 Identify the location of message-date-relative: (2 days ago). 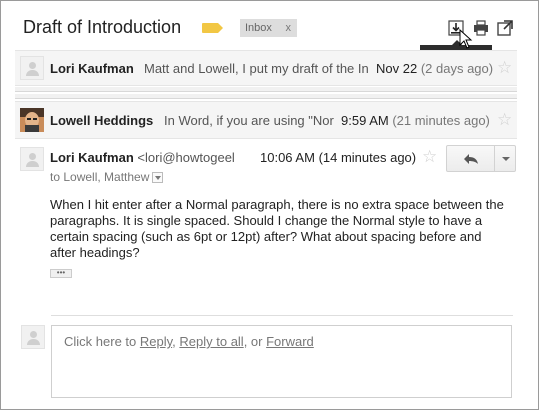
(457, 68).